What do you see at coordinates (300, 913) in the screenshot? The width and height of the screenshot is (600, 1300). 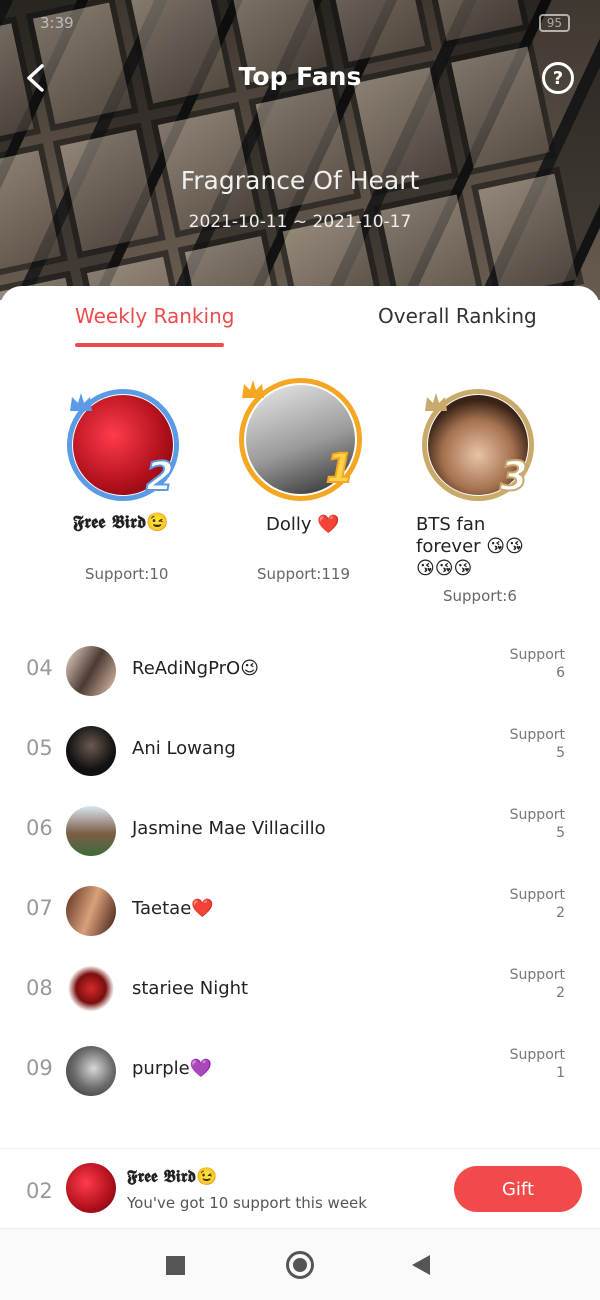 I see `list-item: 07 Taetae❤️ Support 2` at bounding box center [300, 913].